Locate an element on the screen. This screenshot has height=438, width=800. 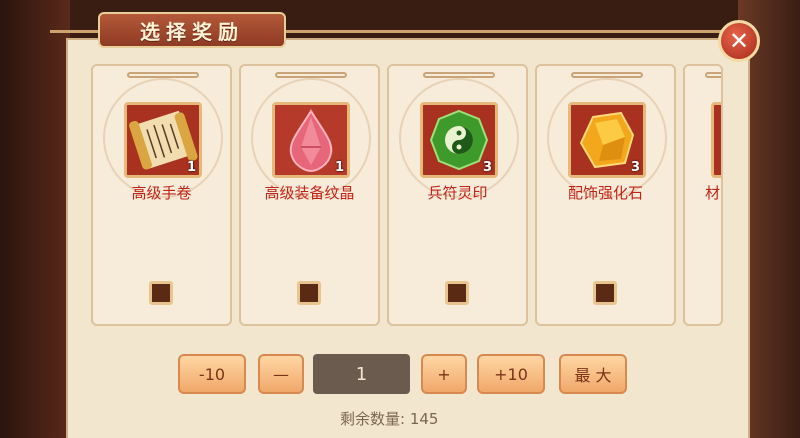
item-name: 配饰强化石 is located at coordinates (605, 193).